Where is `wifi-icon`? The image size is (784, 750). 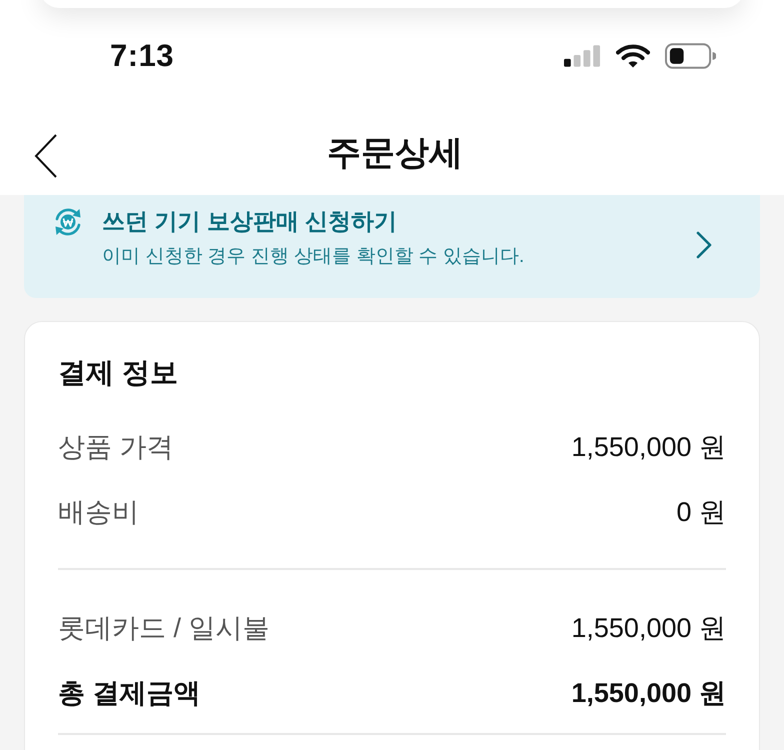
wifi-icon is located at coordinates (633, 56).